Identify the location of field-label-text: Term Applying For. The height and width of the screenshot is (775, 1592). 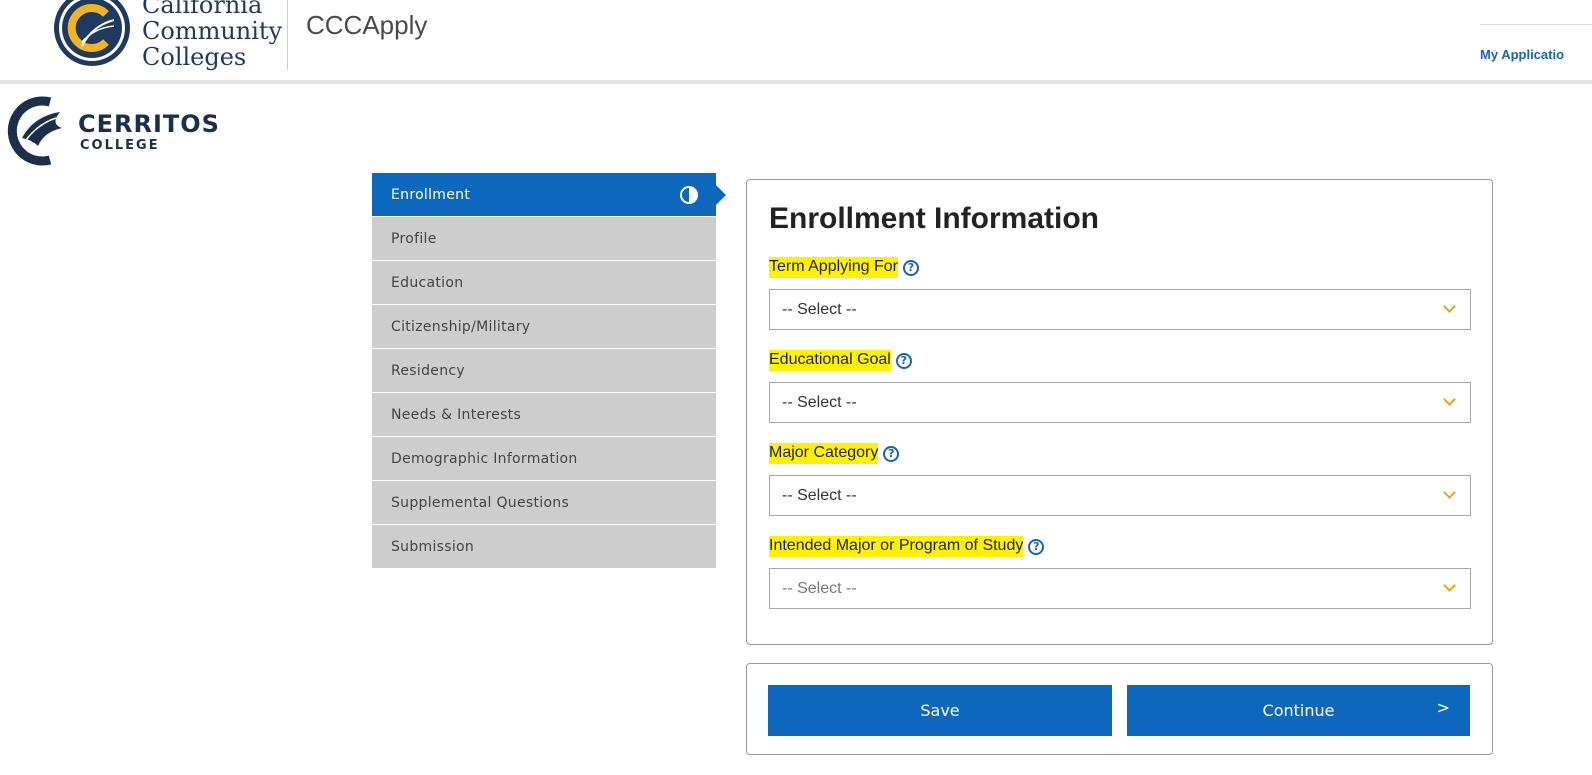
(833, 267).